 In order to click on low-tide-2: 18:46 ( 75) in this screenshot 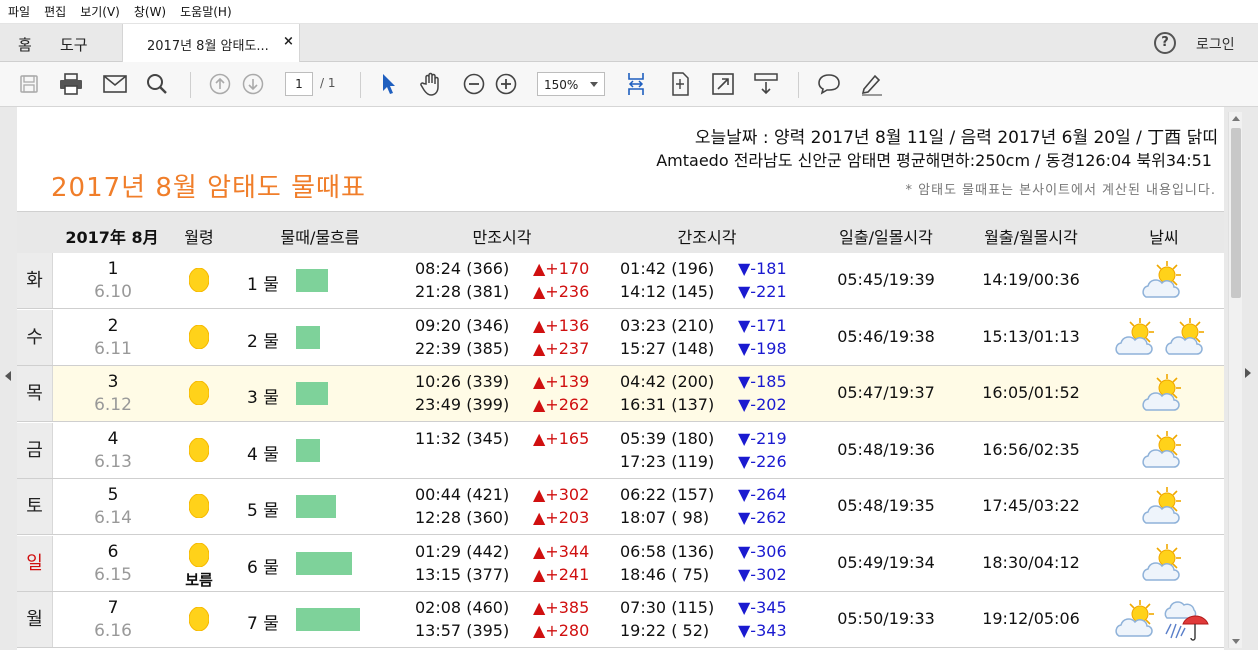, I will do `click(665, 574)`.